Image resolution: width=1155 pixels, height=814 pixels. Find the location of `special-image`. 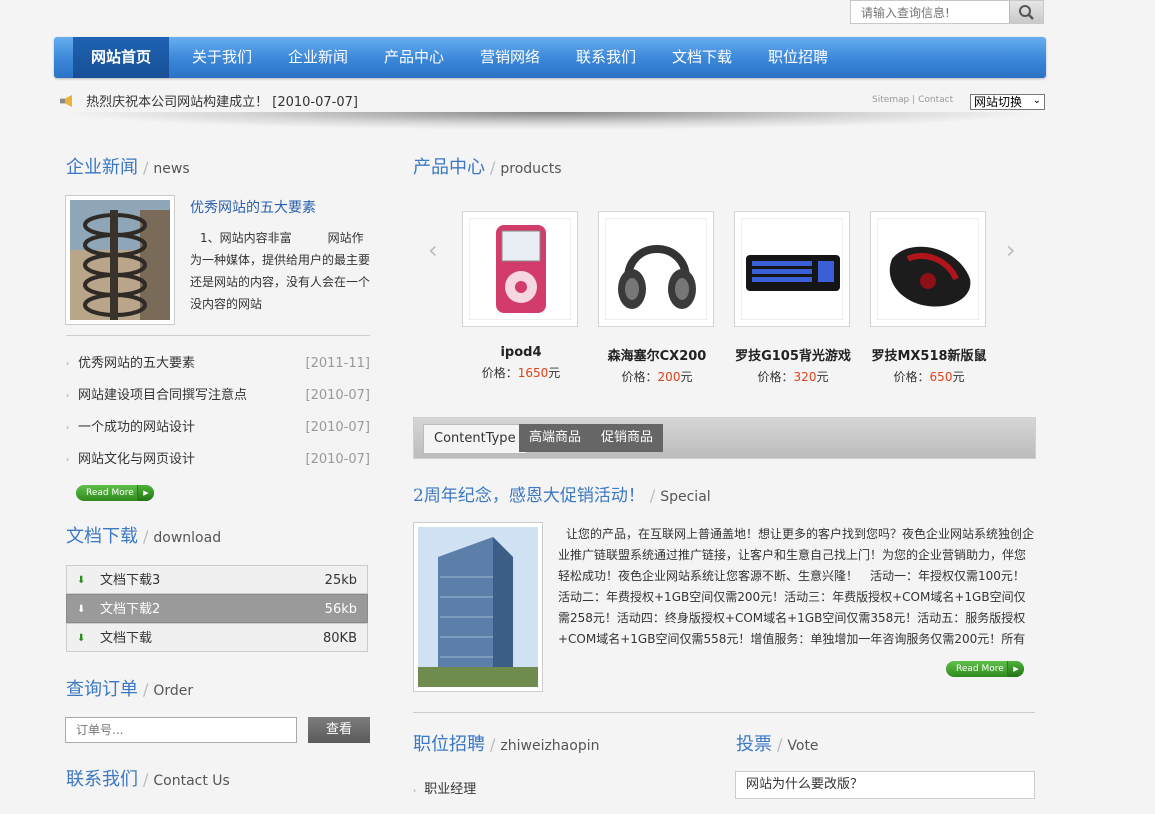

special-image is located at coordinates (478, 607).